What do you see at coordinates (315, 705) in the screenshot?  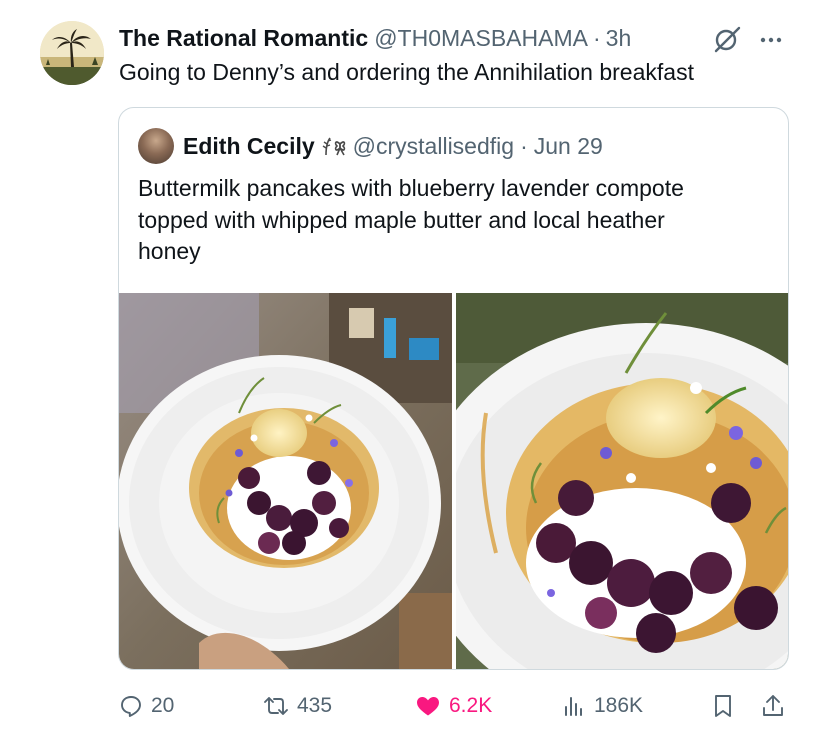 I see `repost-count: 435` at bounding box center [315, 705].